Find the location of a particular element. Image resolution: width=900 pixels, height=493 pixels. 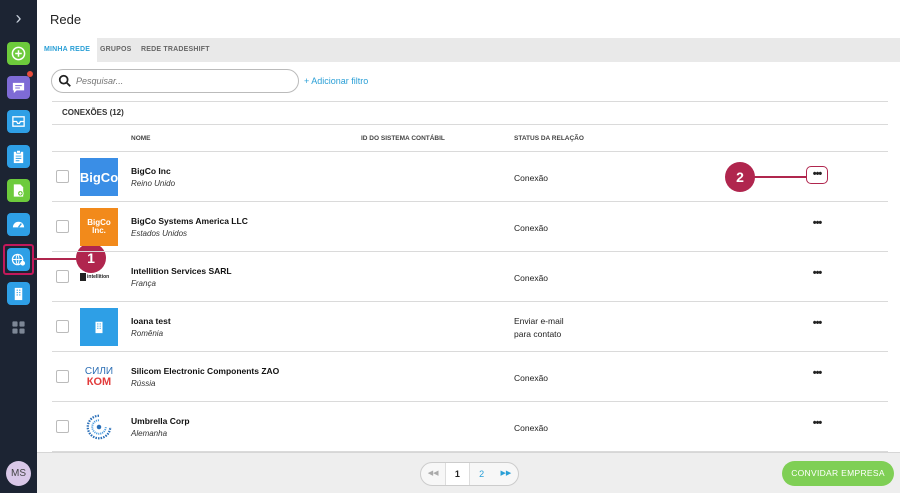

company-country: França is located at coordinates (143, 283).